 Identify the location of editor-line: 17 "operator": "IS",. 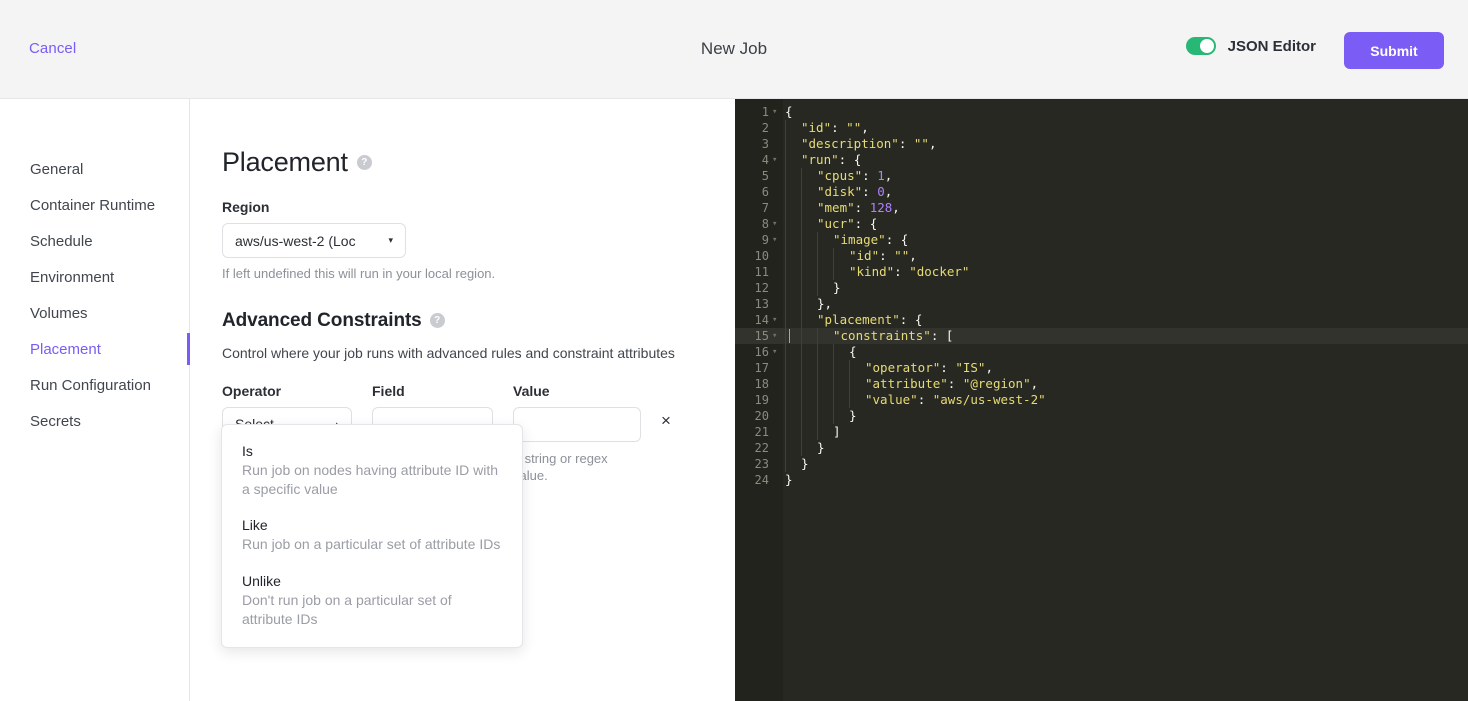
(1101, 368).